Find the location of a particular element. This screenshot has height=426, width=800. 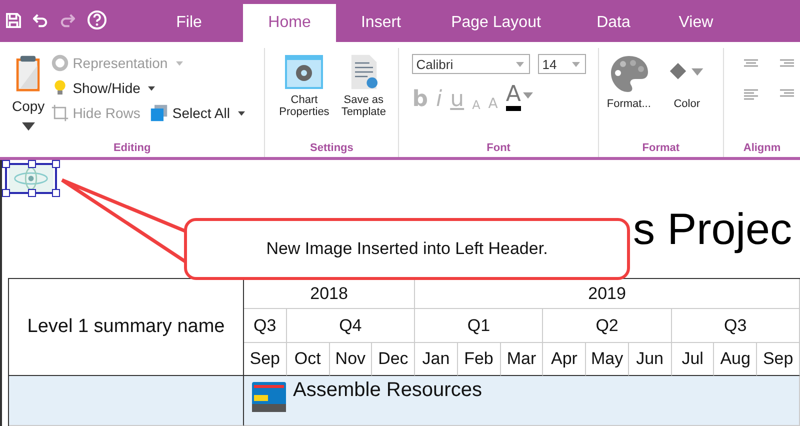

header-image is located at coordinates (31, 178).